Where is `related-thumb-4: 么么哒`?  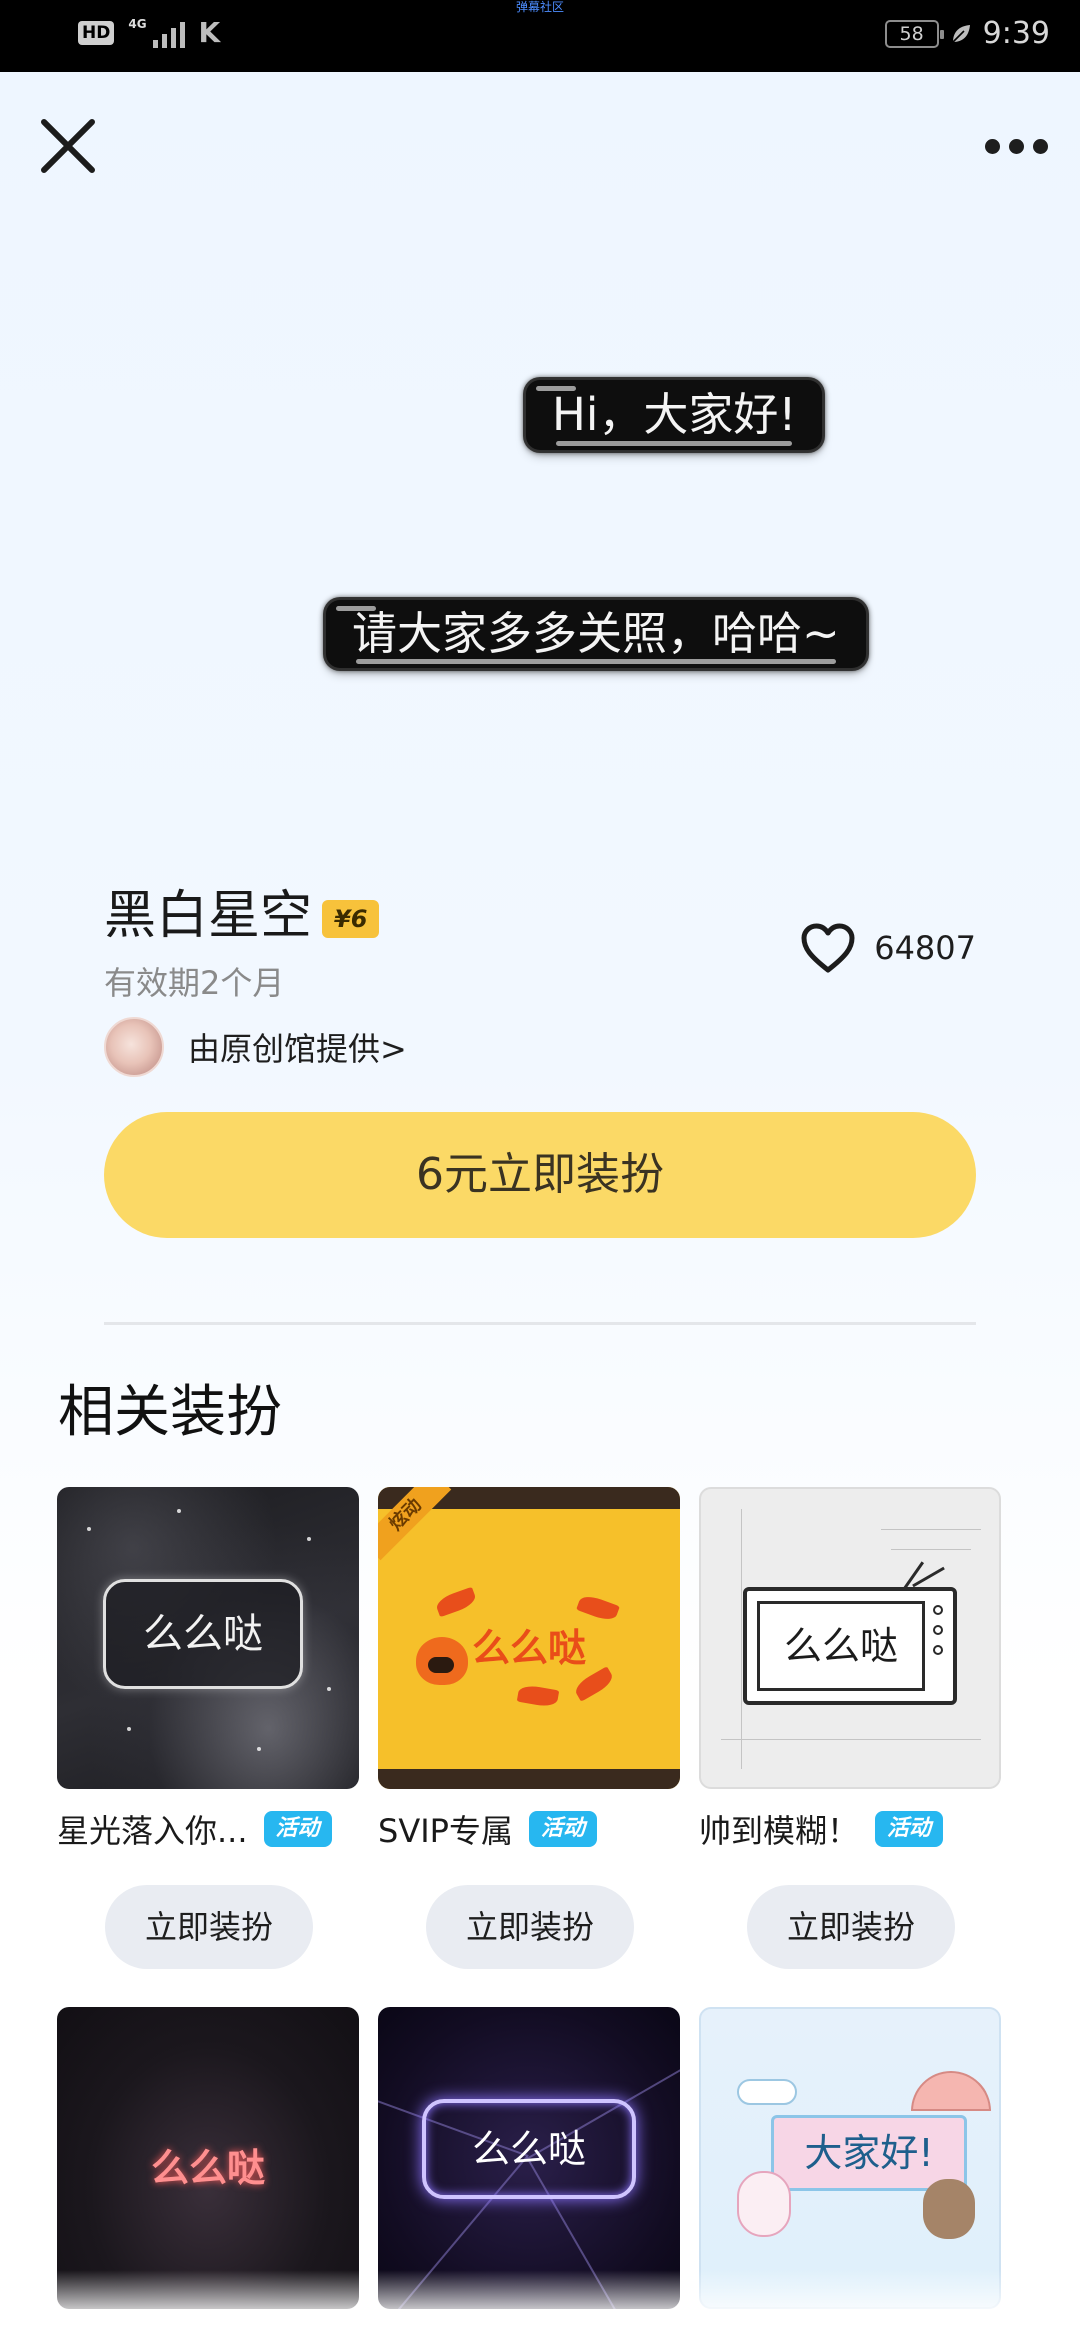 related-thumb-4: 么么哒 is located at coordinates (208, 2158).